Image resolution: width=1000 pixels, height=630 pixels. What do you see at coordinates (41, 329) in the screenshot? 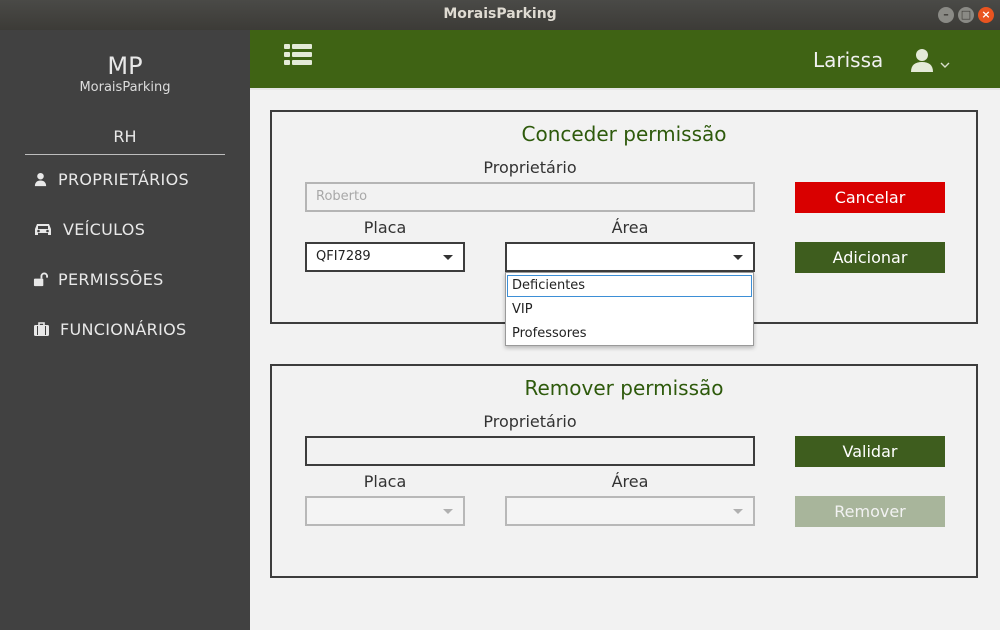
I see `briefcase-icon` at bounding box center [41, 329].